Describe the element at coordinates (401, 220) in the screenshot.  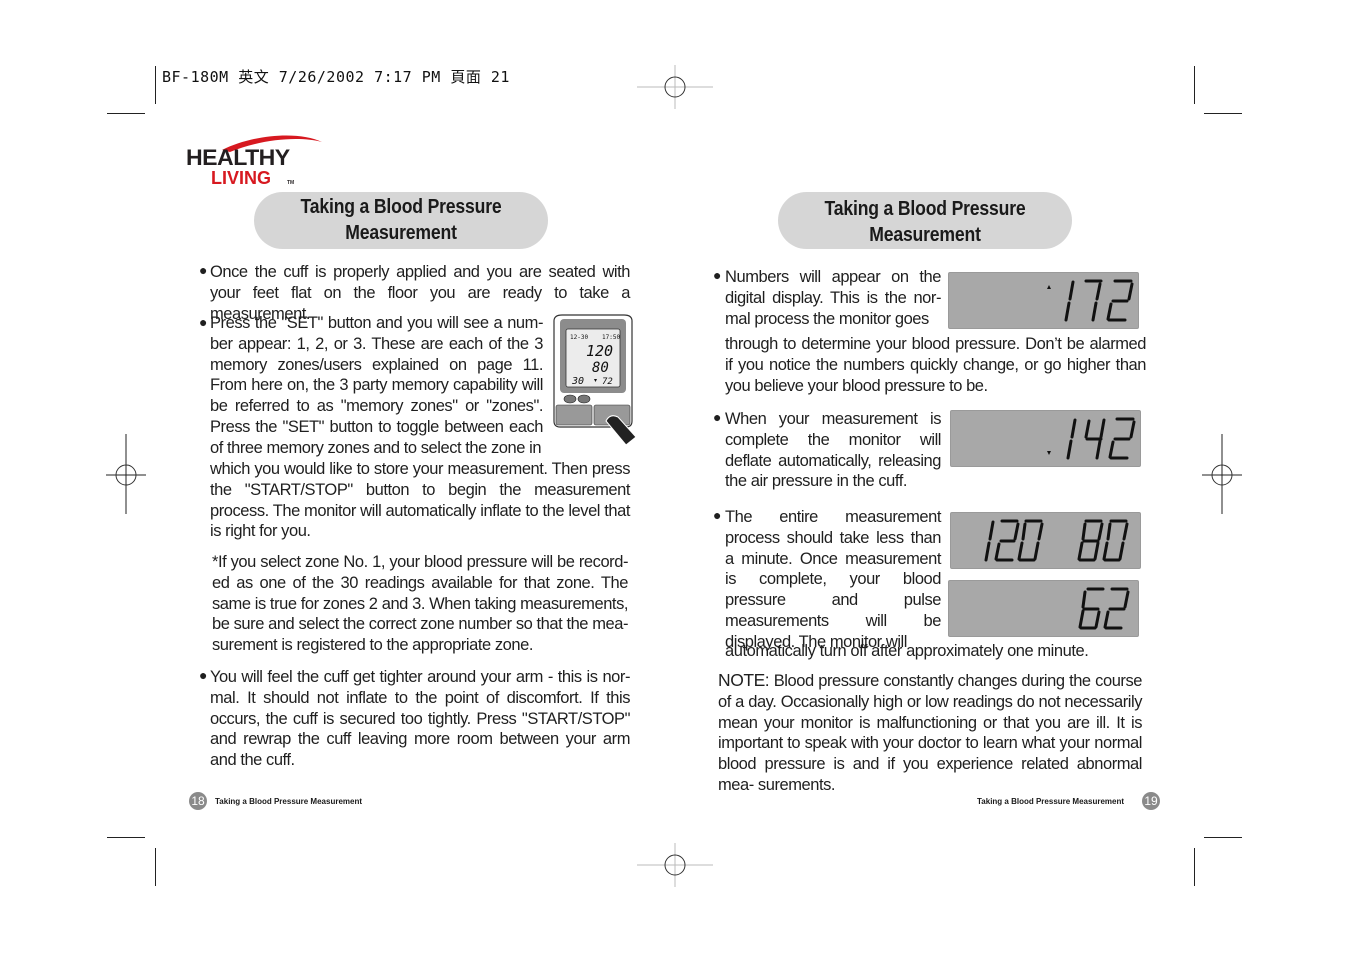
I see `left-page-title: Taking a Blood Pressure Measurement` at that location.